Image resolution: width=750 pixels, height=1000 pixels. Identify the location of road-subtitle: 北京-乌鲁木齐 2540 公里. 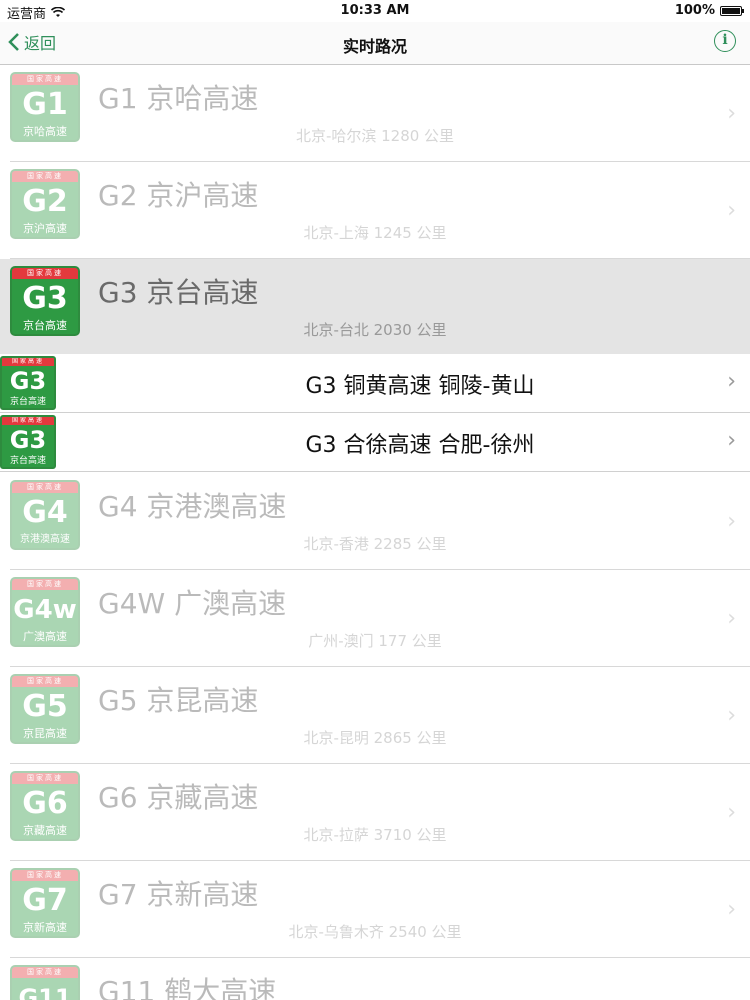
(375, 932).